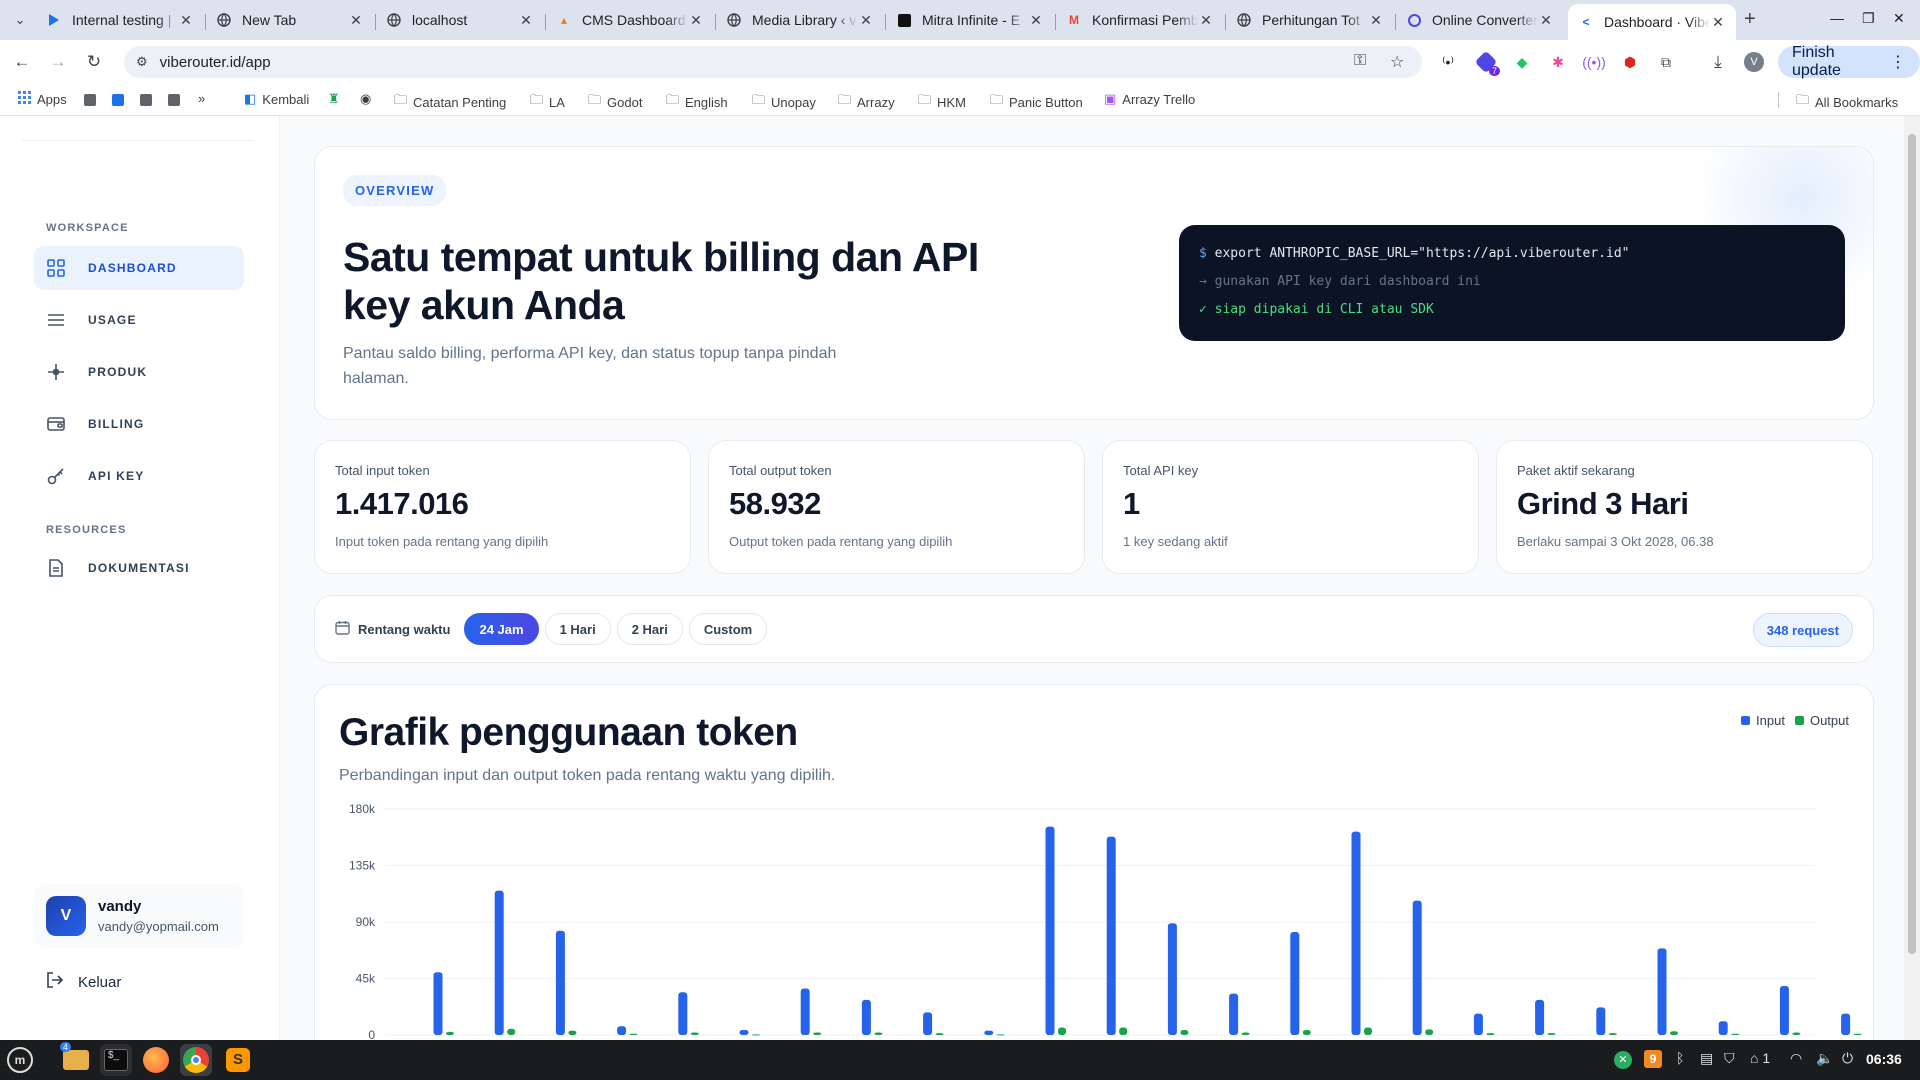 Image resolution: width=1920 pixels, height=1080 pixels. I want to click on close-window-icon: ✕, so click(1899, 18).